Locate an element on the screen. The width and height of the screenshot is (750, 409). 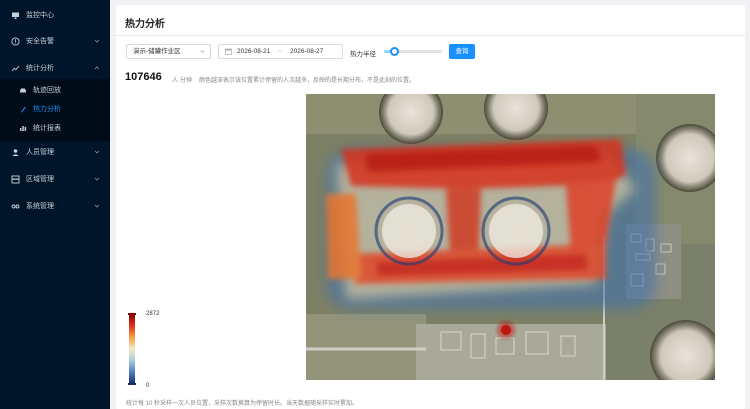
sub-item-label: 热力分析 is located at coordinates (47, 109).